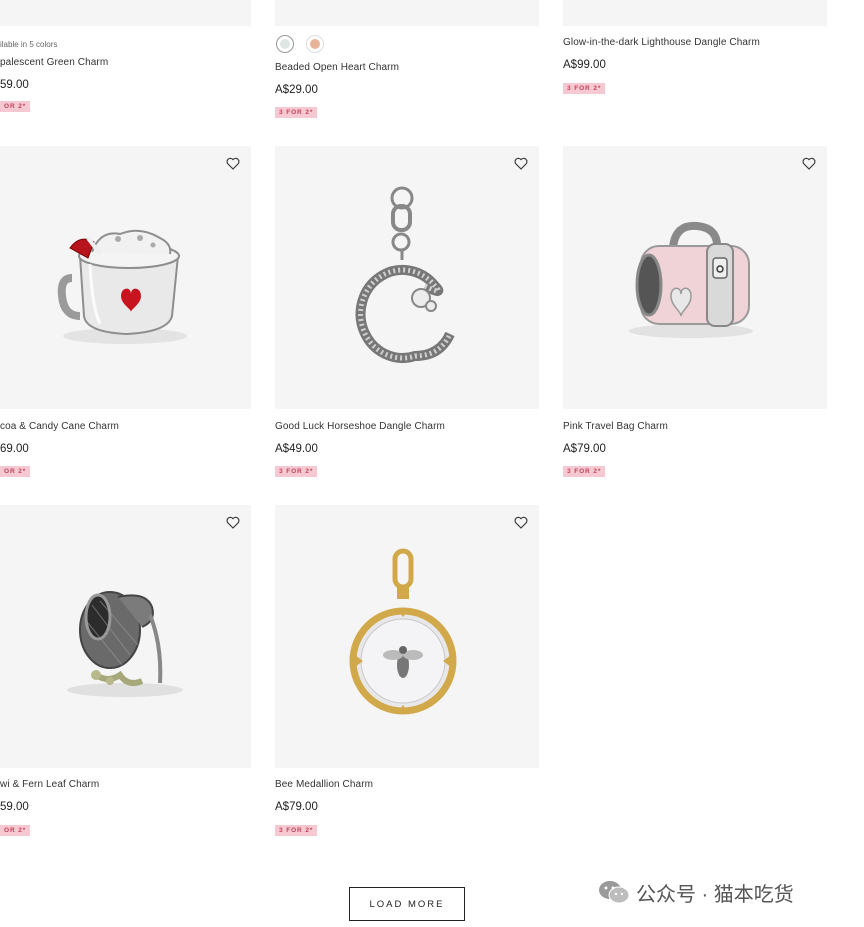  Describe the element at coordinates (715, 894) in the screenshot. I see `watermark-text: 公众号 · 猫本吃货` at that location.